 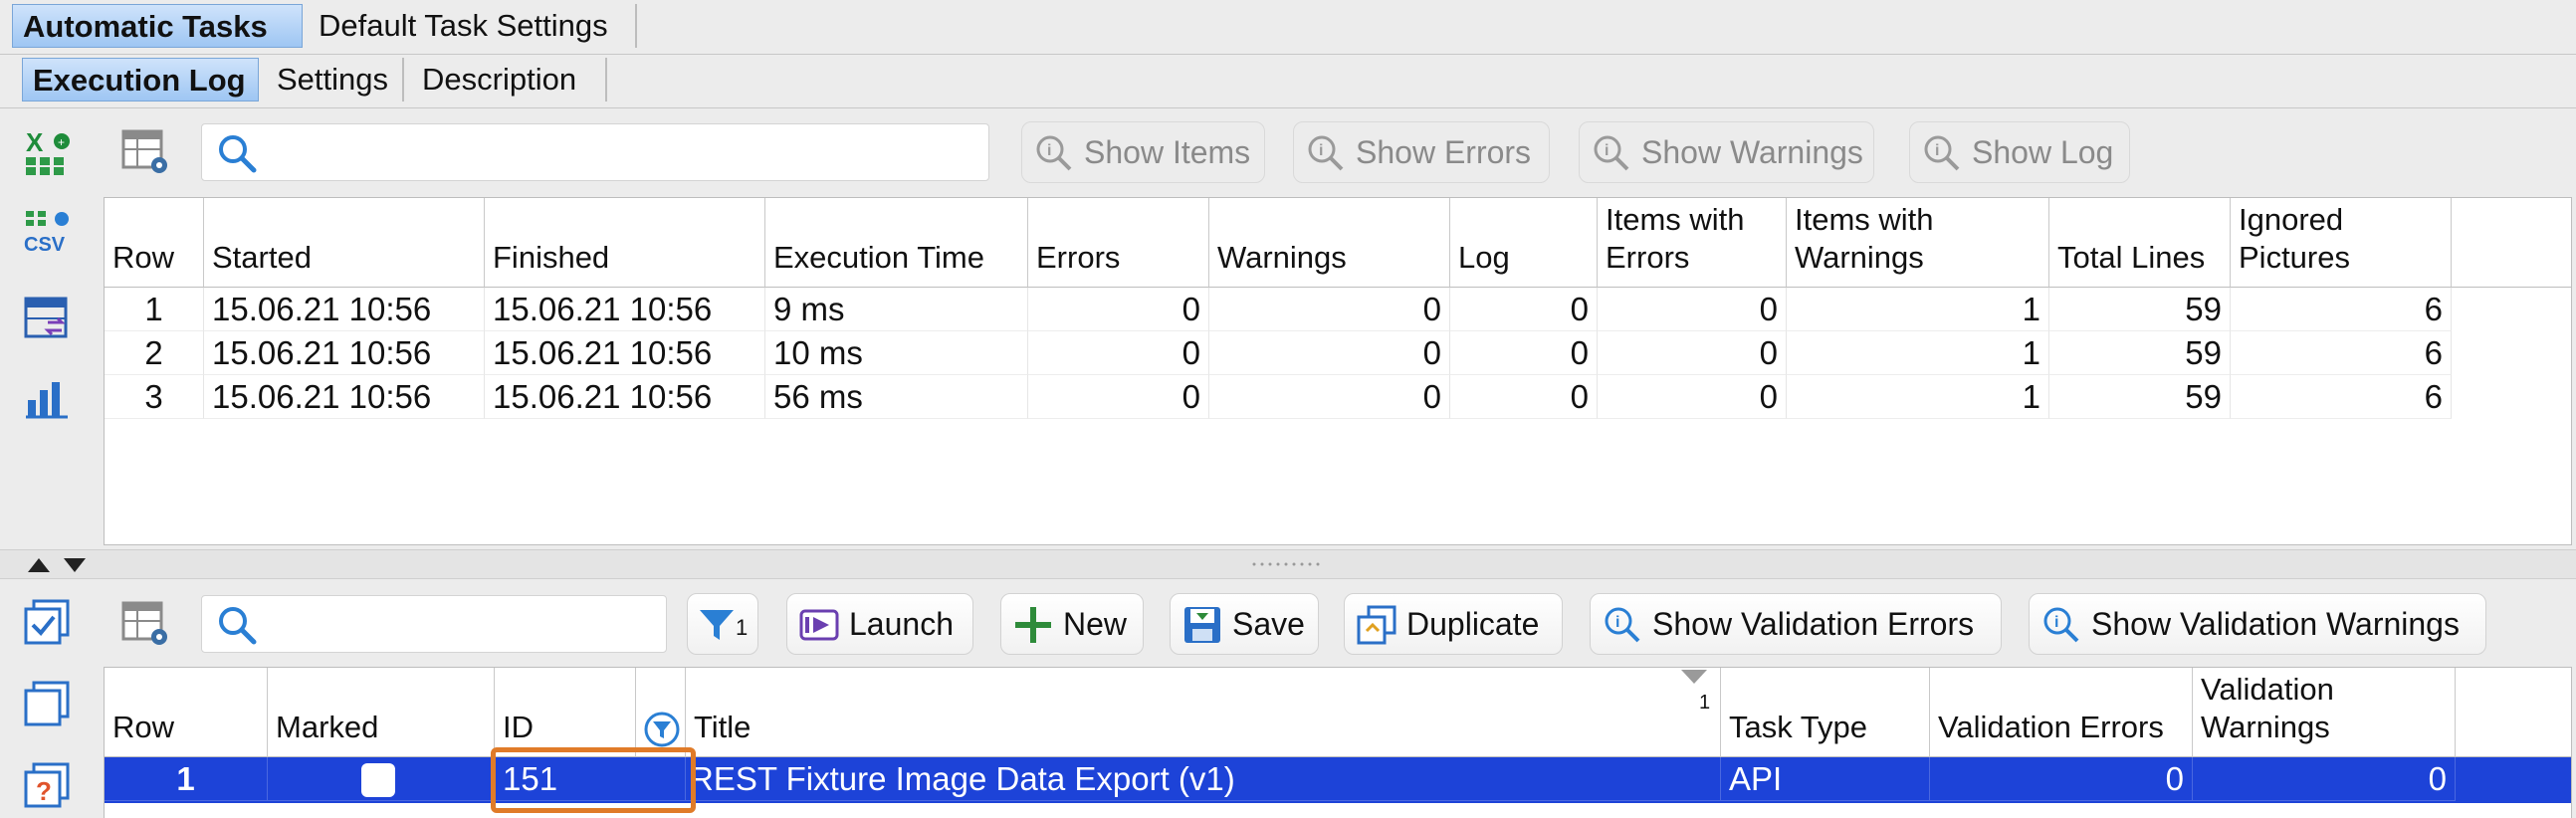 I want to click on new-button: New, so click(x=1072, y=624).